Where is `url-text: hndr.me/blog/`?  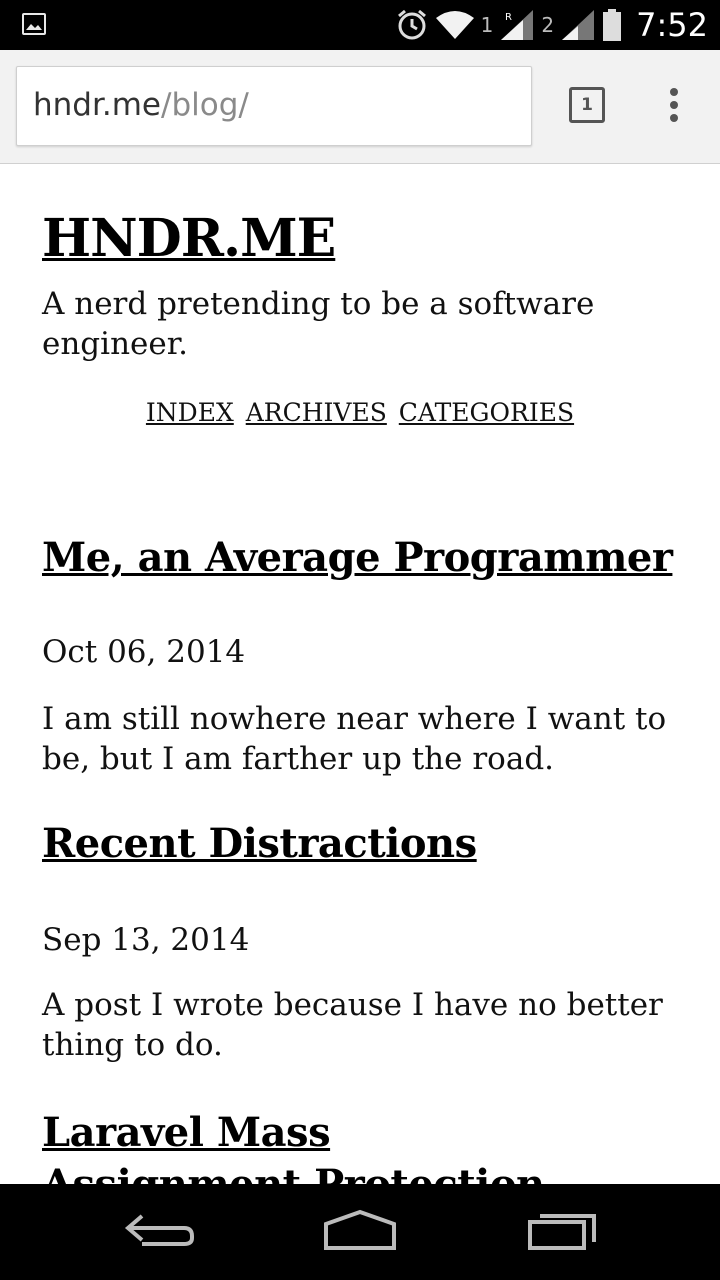 url-text: hndr.me/blog/ is located at coordinates (141, 105).